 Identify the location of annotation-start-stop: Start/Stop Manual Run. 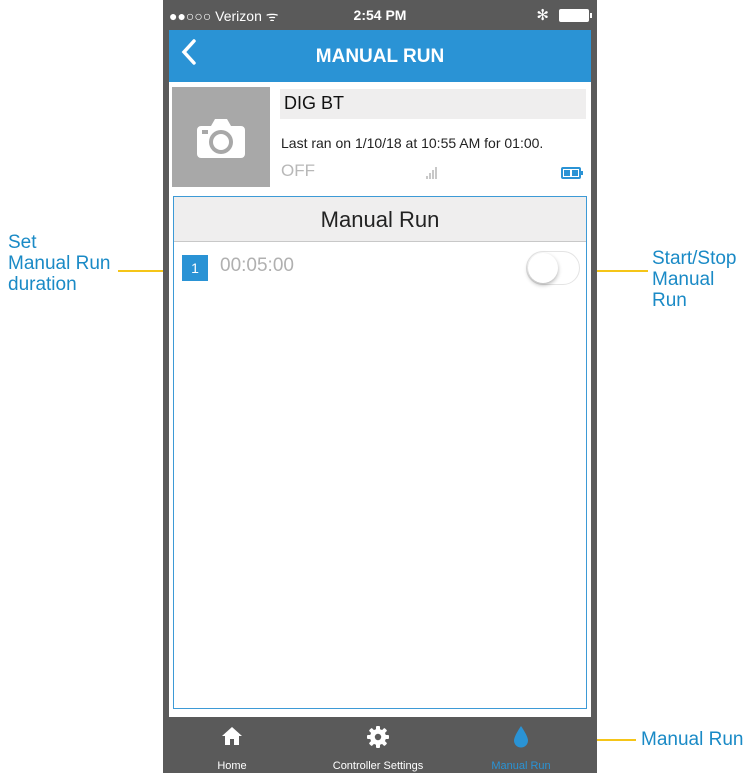
(702, 279).